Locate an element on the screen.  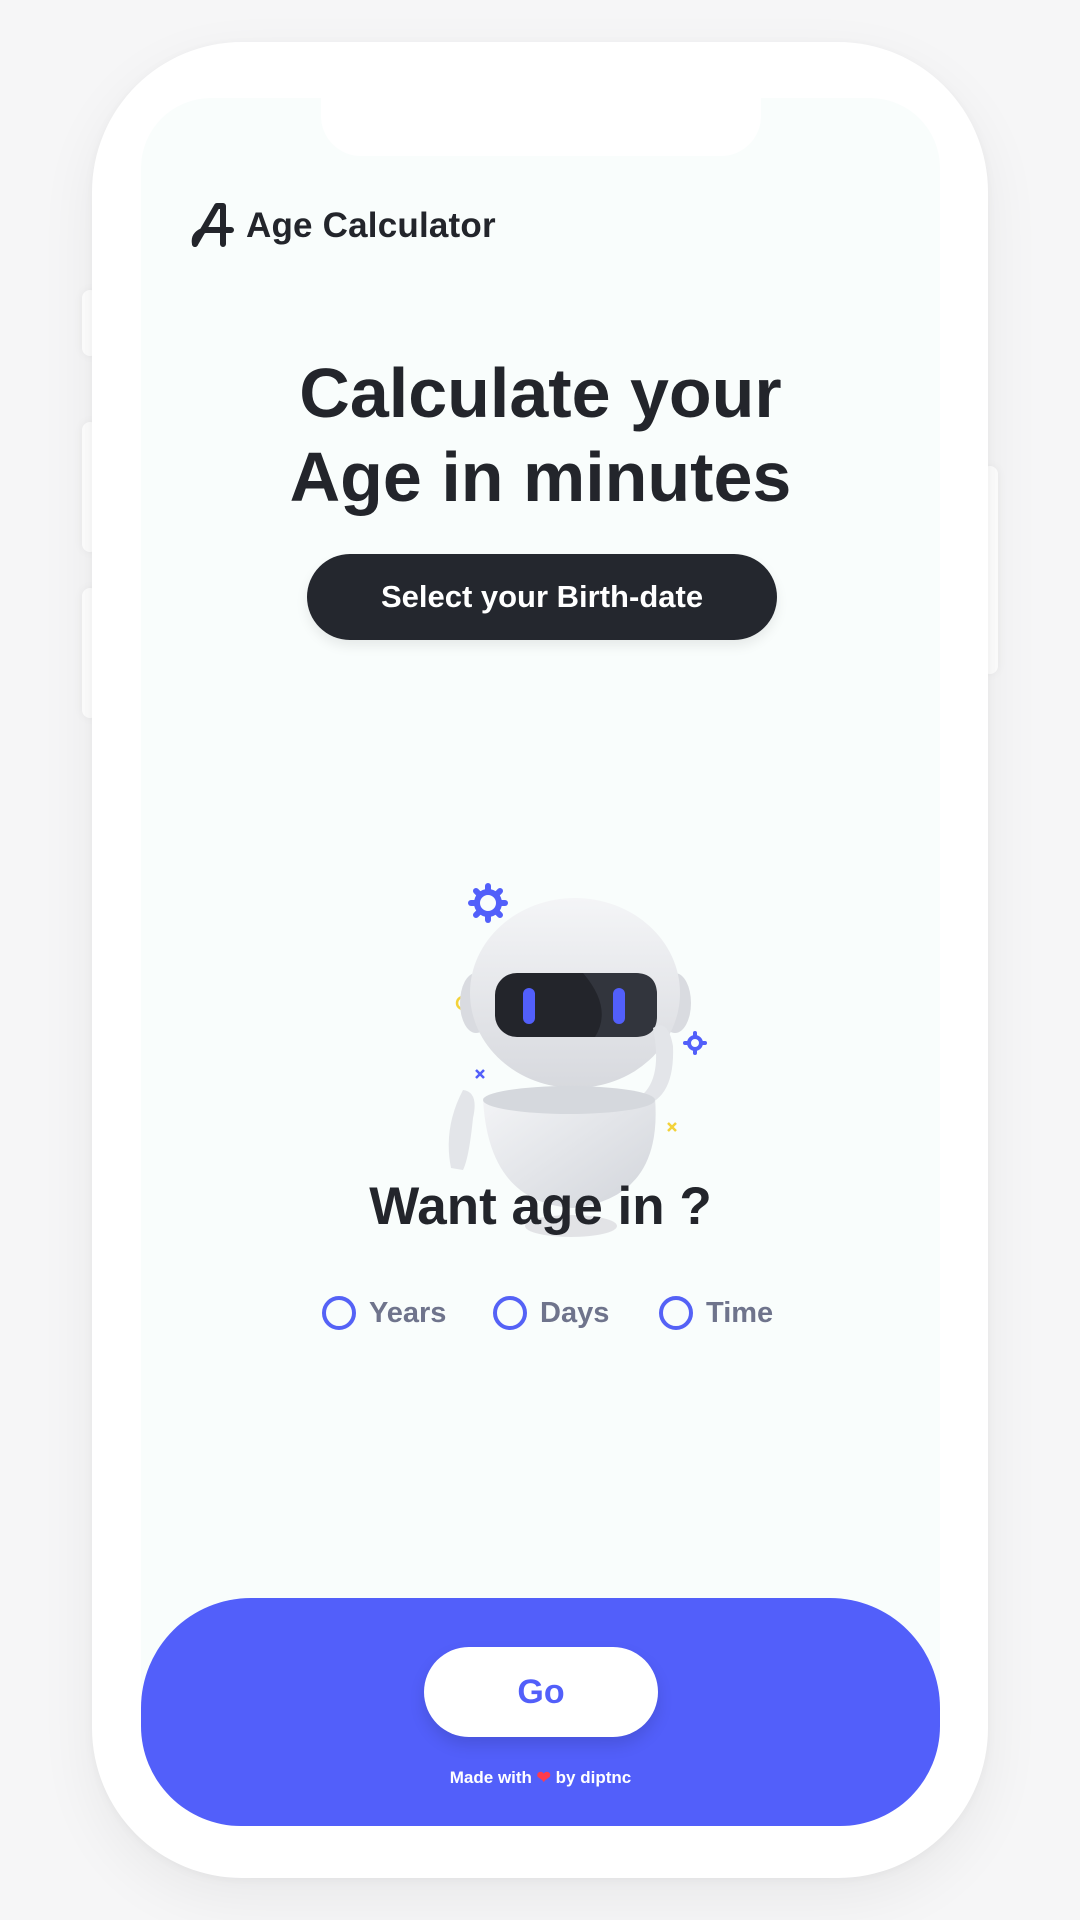
select-birthdate-button: Select your Birth-date is located at coordinates (542, 597).